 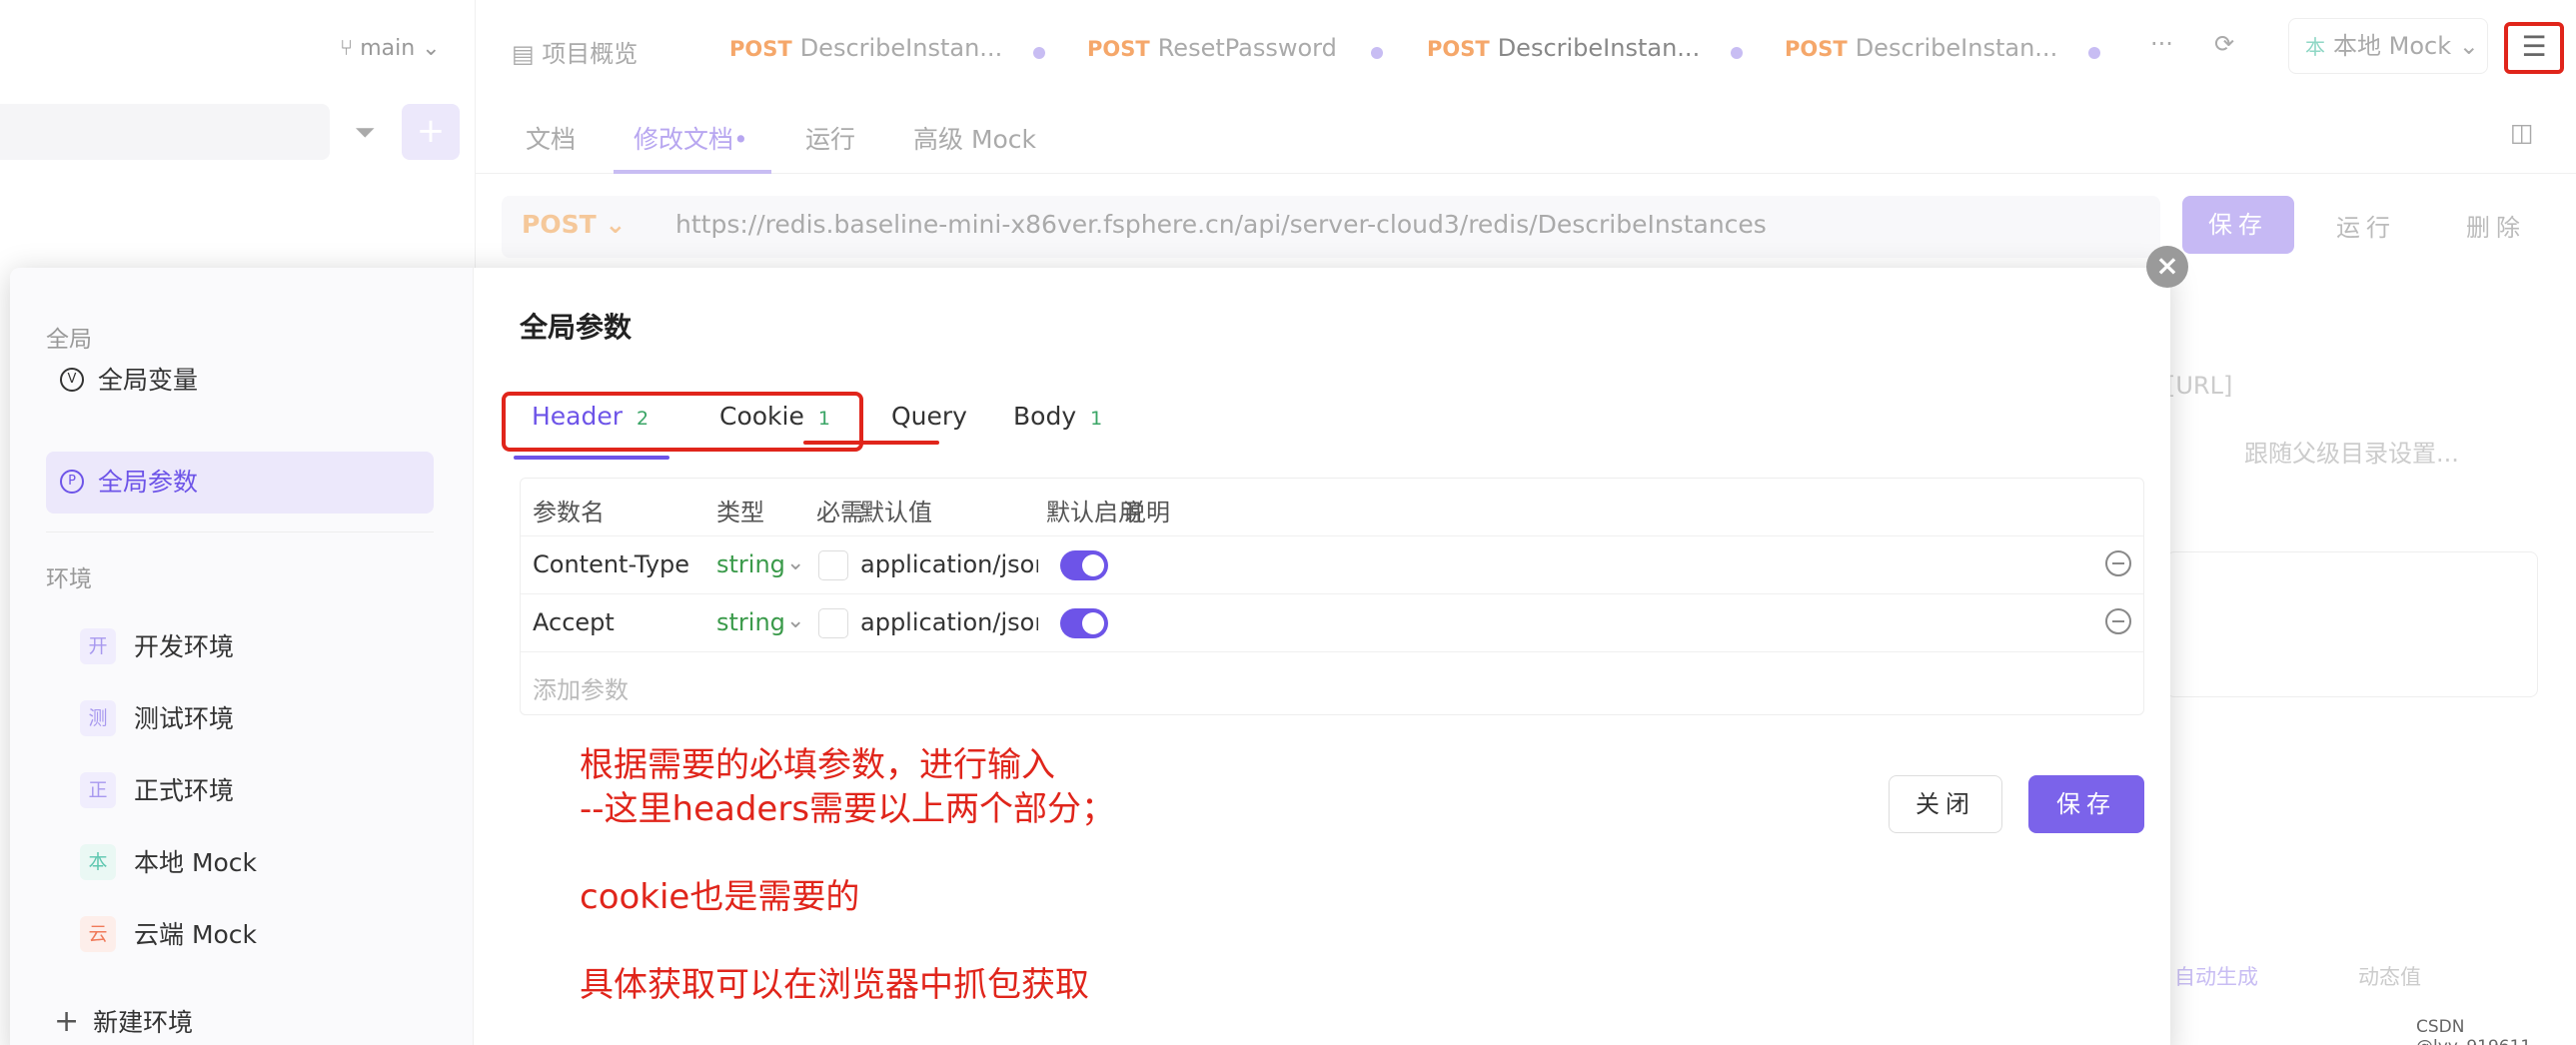 I want to click on page-title: 全局参数, so click(x=576, y=327).